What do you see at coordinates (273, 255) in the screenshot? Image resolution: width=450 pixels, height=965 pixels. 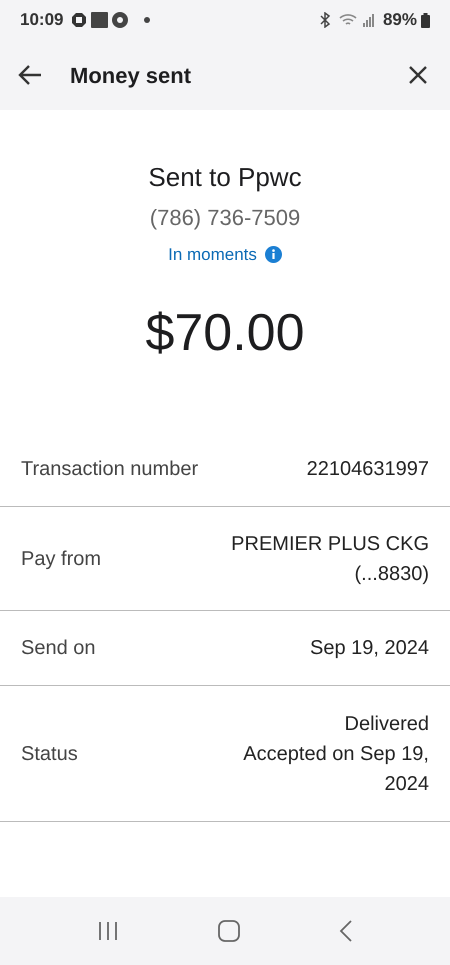 I see `info-icon` at bounding box center [273, 255].